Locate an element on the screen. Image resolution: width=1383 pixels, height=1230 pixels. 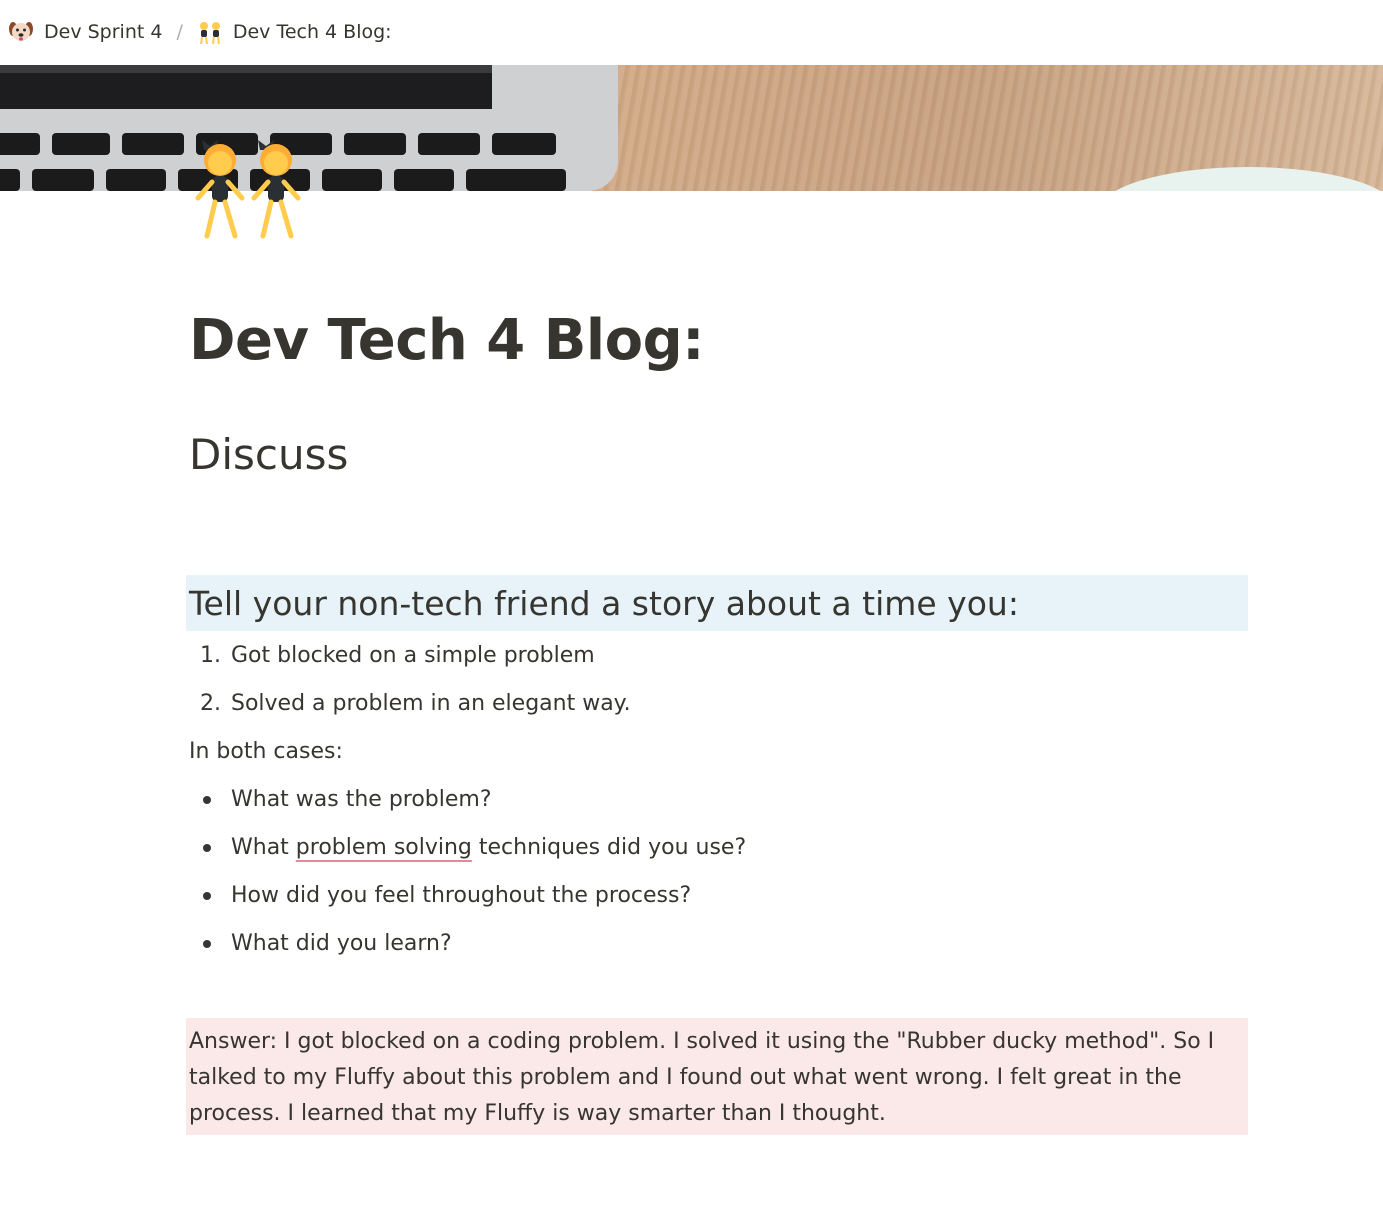
breadcrumb-label: Dev Sprint 4 is located at coordinates (103, 32).